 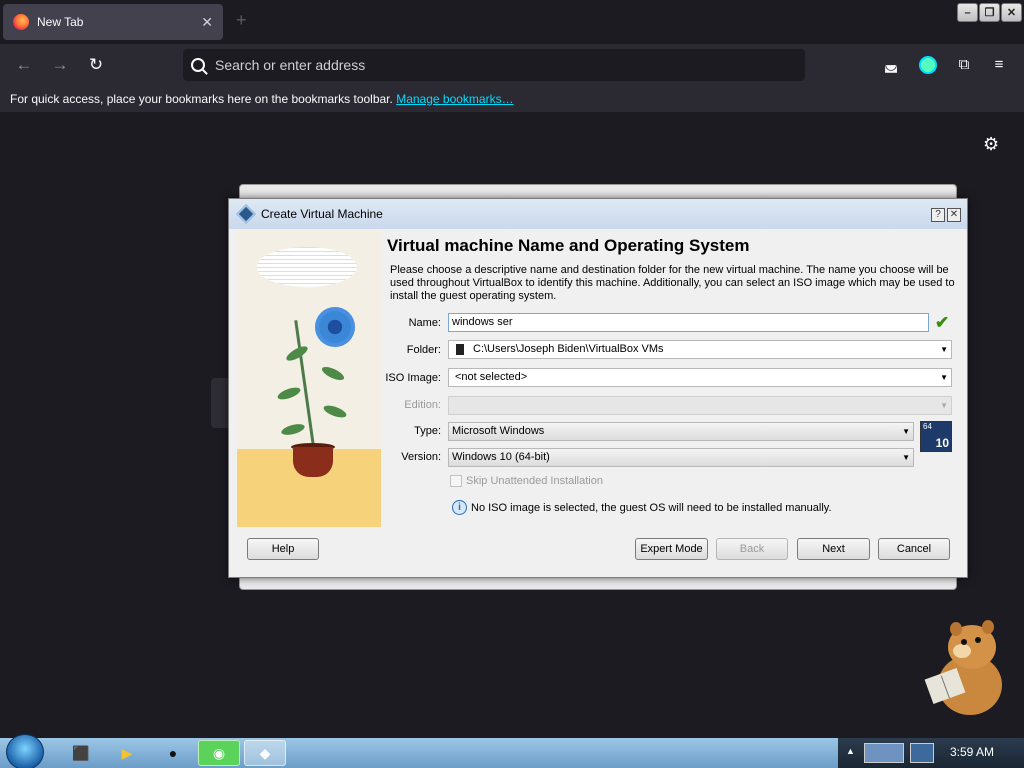 What do you see at coordinates (512, 22) in the screenshot?
I see `tab-strip: New Tab ✕ + – ❐ ✕` at bounding box center [512, 22].